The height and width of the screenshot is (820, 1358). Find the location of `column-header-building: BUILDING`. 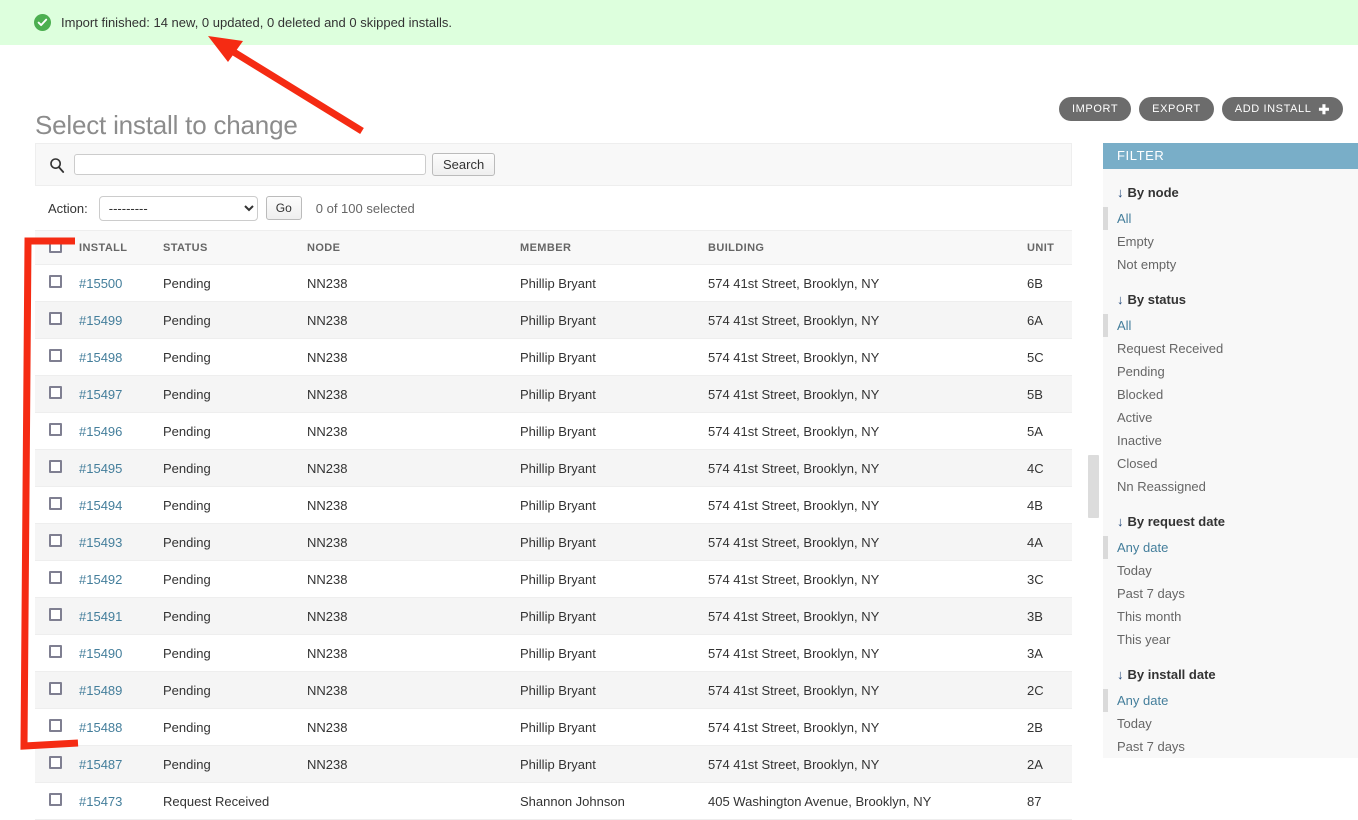

column-header-building: BUILDING is located at coordinates (867, 247).